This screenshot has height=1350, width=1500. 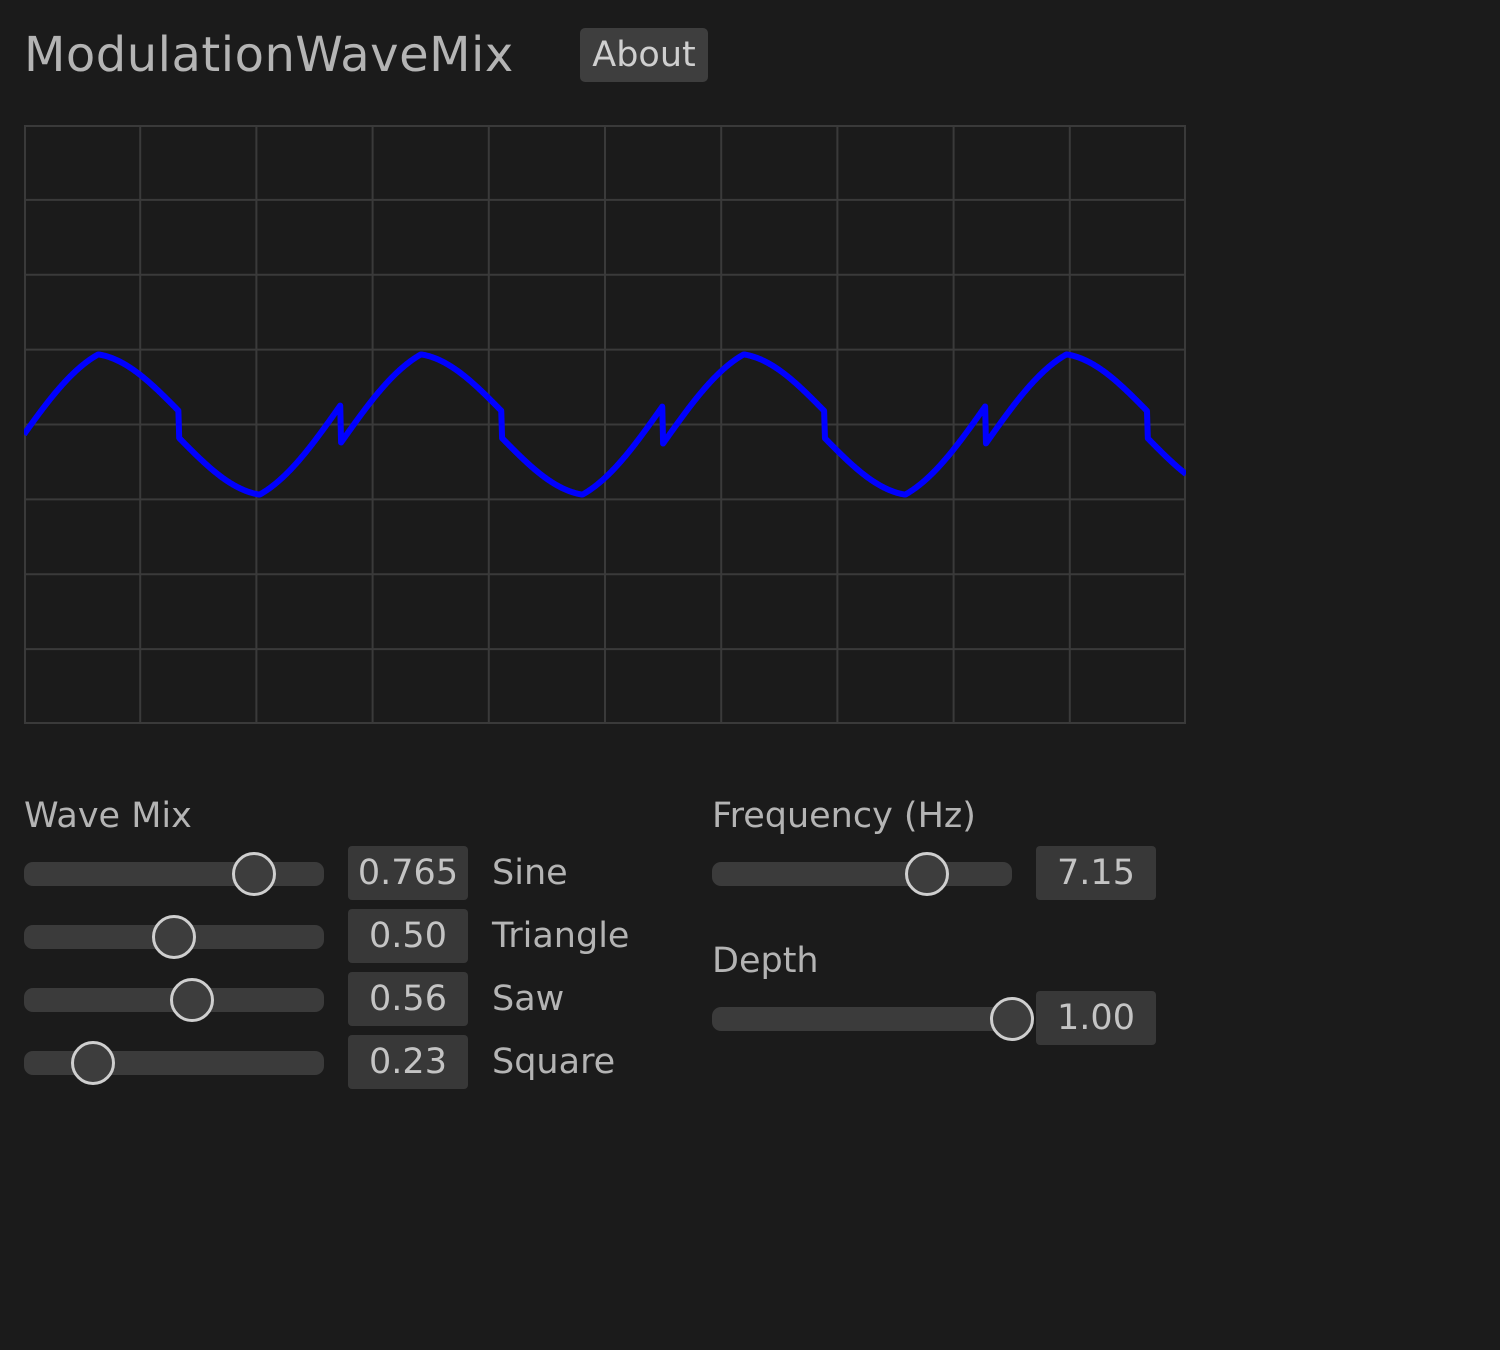 What do you see at coordinates (862, 874) in the screenshot?
I see `frequency-slider` at bounding box center [862, 874].